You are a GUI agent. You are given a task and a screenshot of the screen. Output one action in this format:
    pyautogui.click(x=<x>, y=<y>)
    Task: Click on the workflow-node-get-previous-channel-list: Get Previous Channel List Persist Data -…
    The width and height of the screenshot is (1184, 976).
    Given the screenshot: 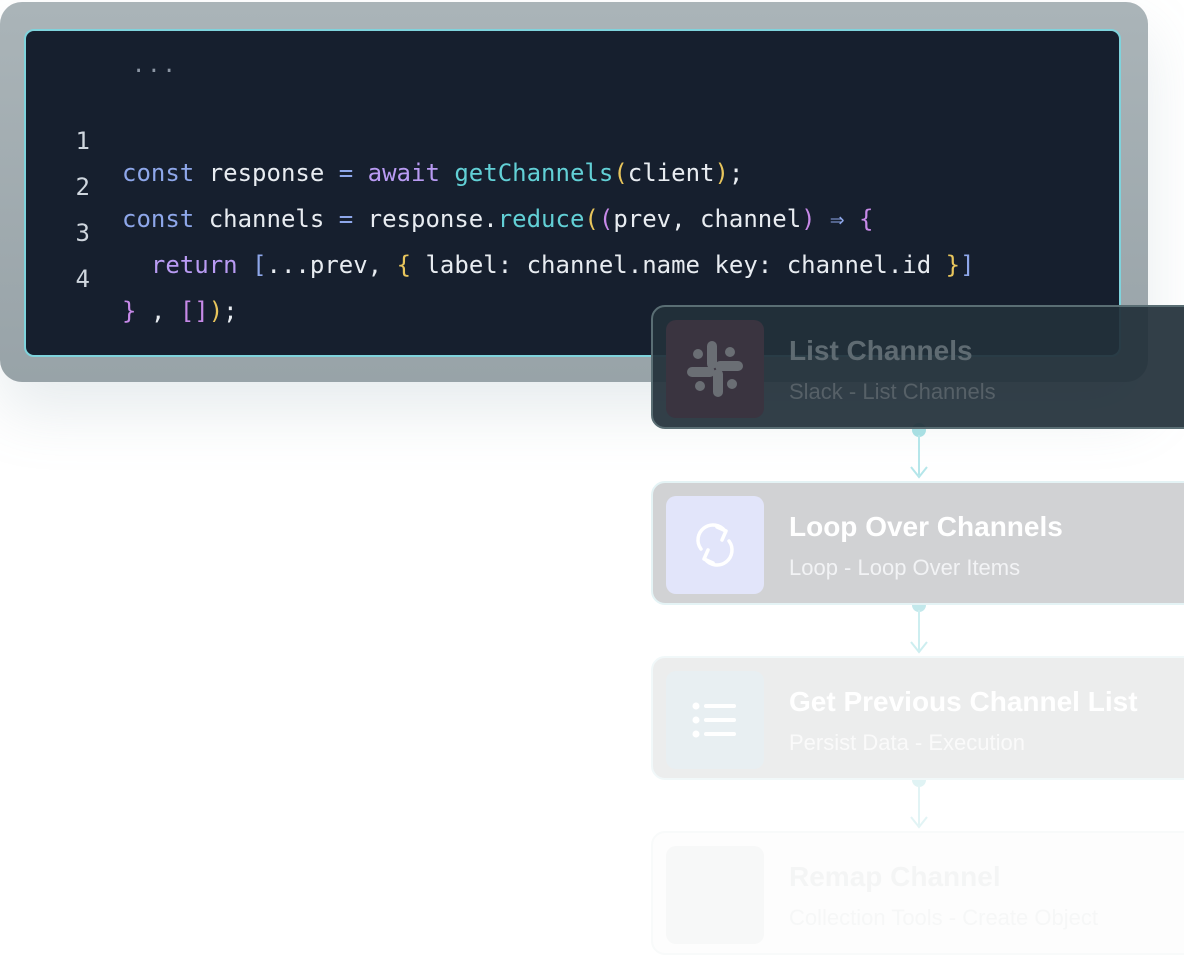 What is the action you would take?
    pyautogui.click(x=917, y=718)
    